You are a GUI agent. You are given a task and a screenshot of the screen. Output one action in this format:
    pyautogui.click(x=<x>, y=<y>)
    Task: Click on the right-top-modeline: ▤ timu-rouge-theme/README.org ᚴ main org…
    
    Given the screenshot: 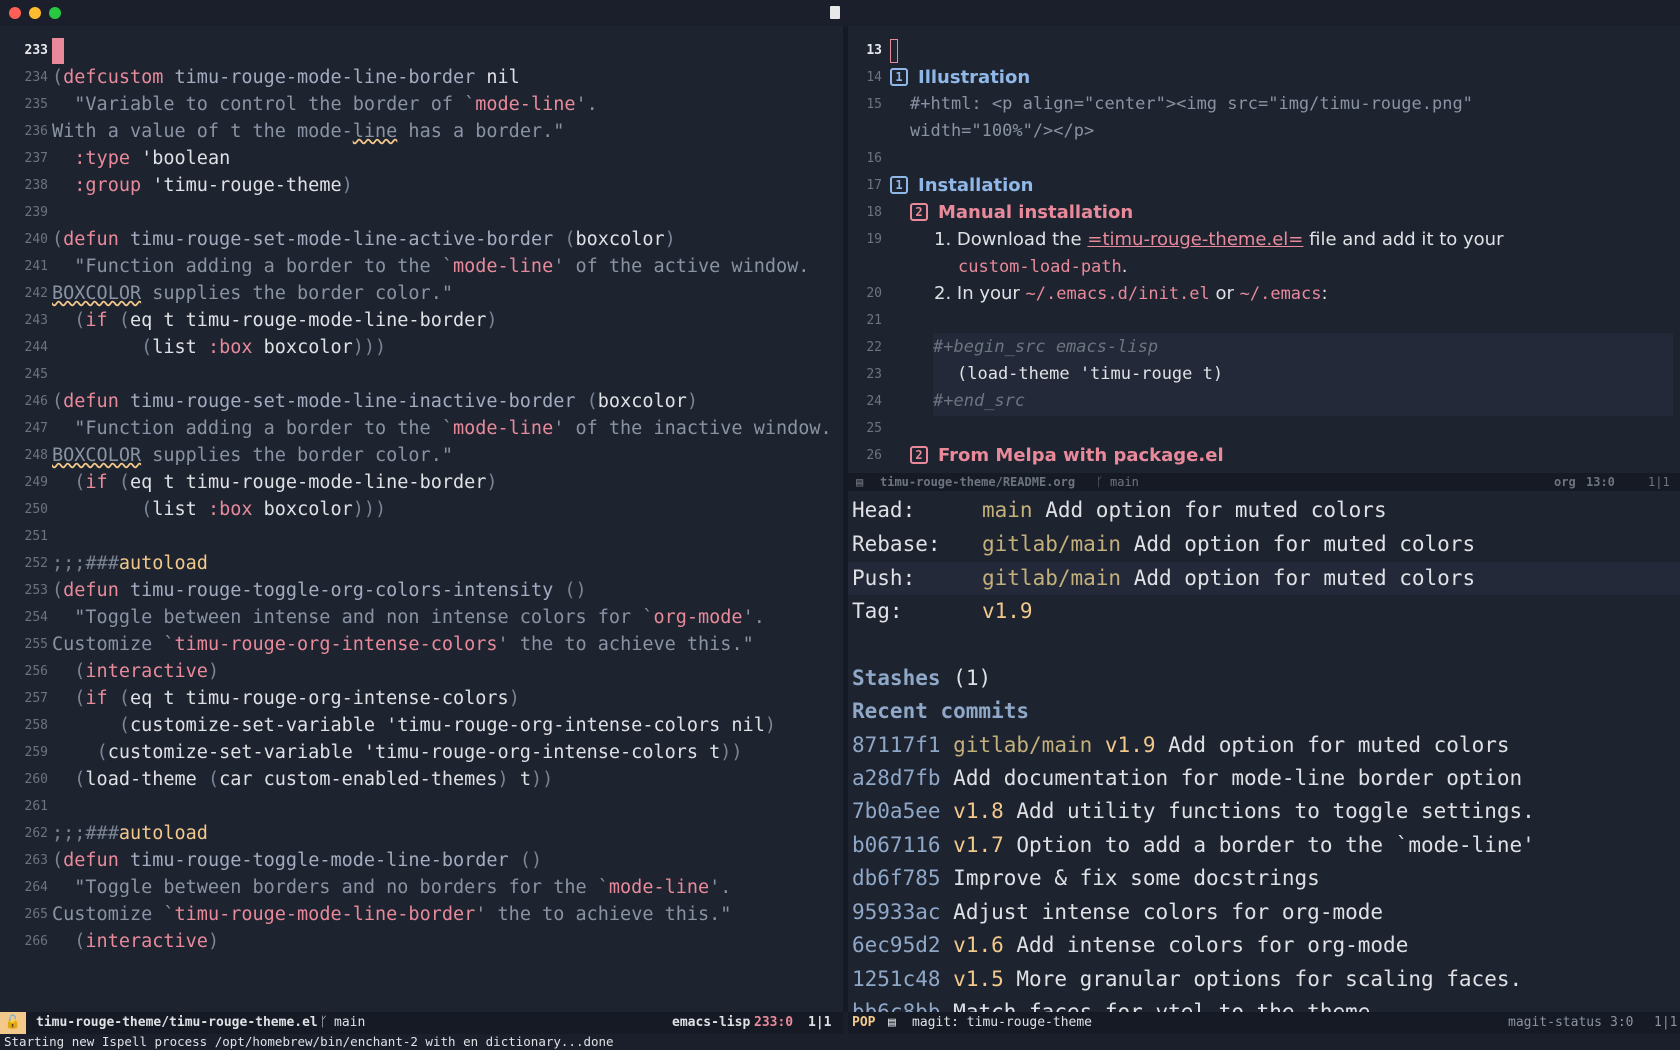 What is the action you would take?
    pyautogui.click(x=1264, y=482)
    